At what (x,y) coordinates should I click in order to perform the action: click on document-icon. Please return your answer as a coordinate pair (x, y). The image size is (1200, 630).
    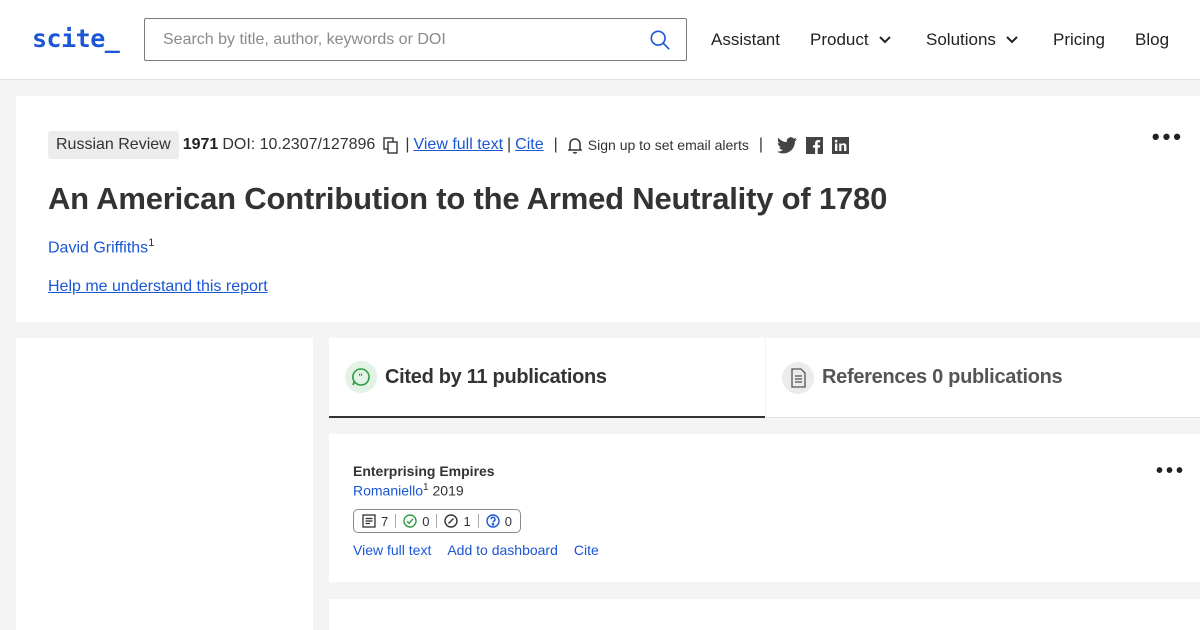
    Looking at the image, I should click on (798, 377).